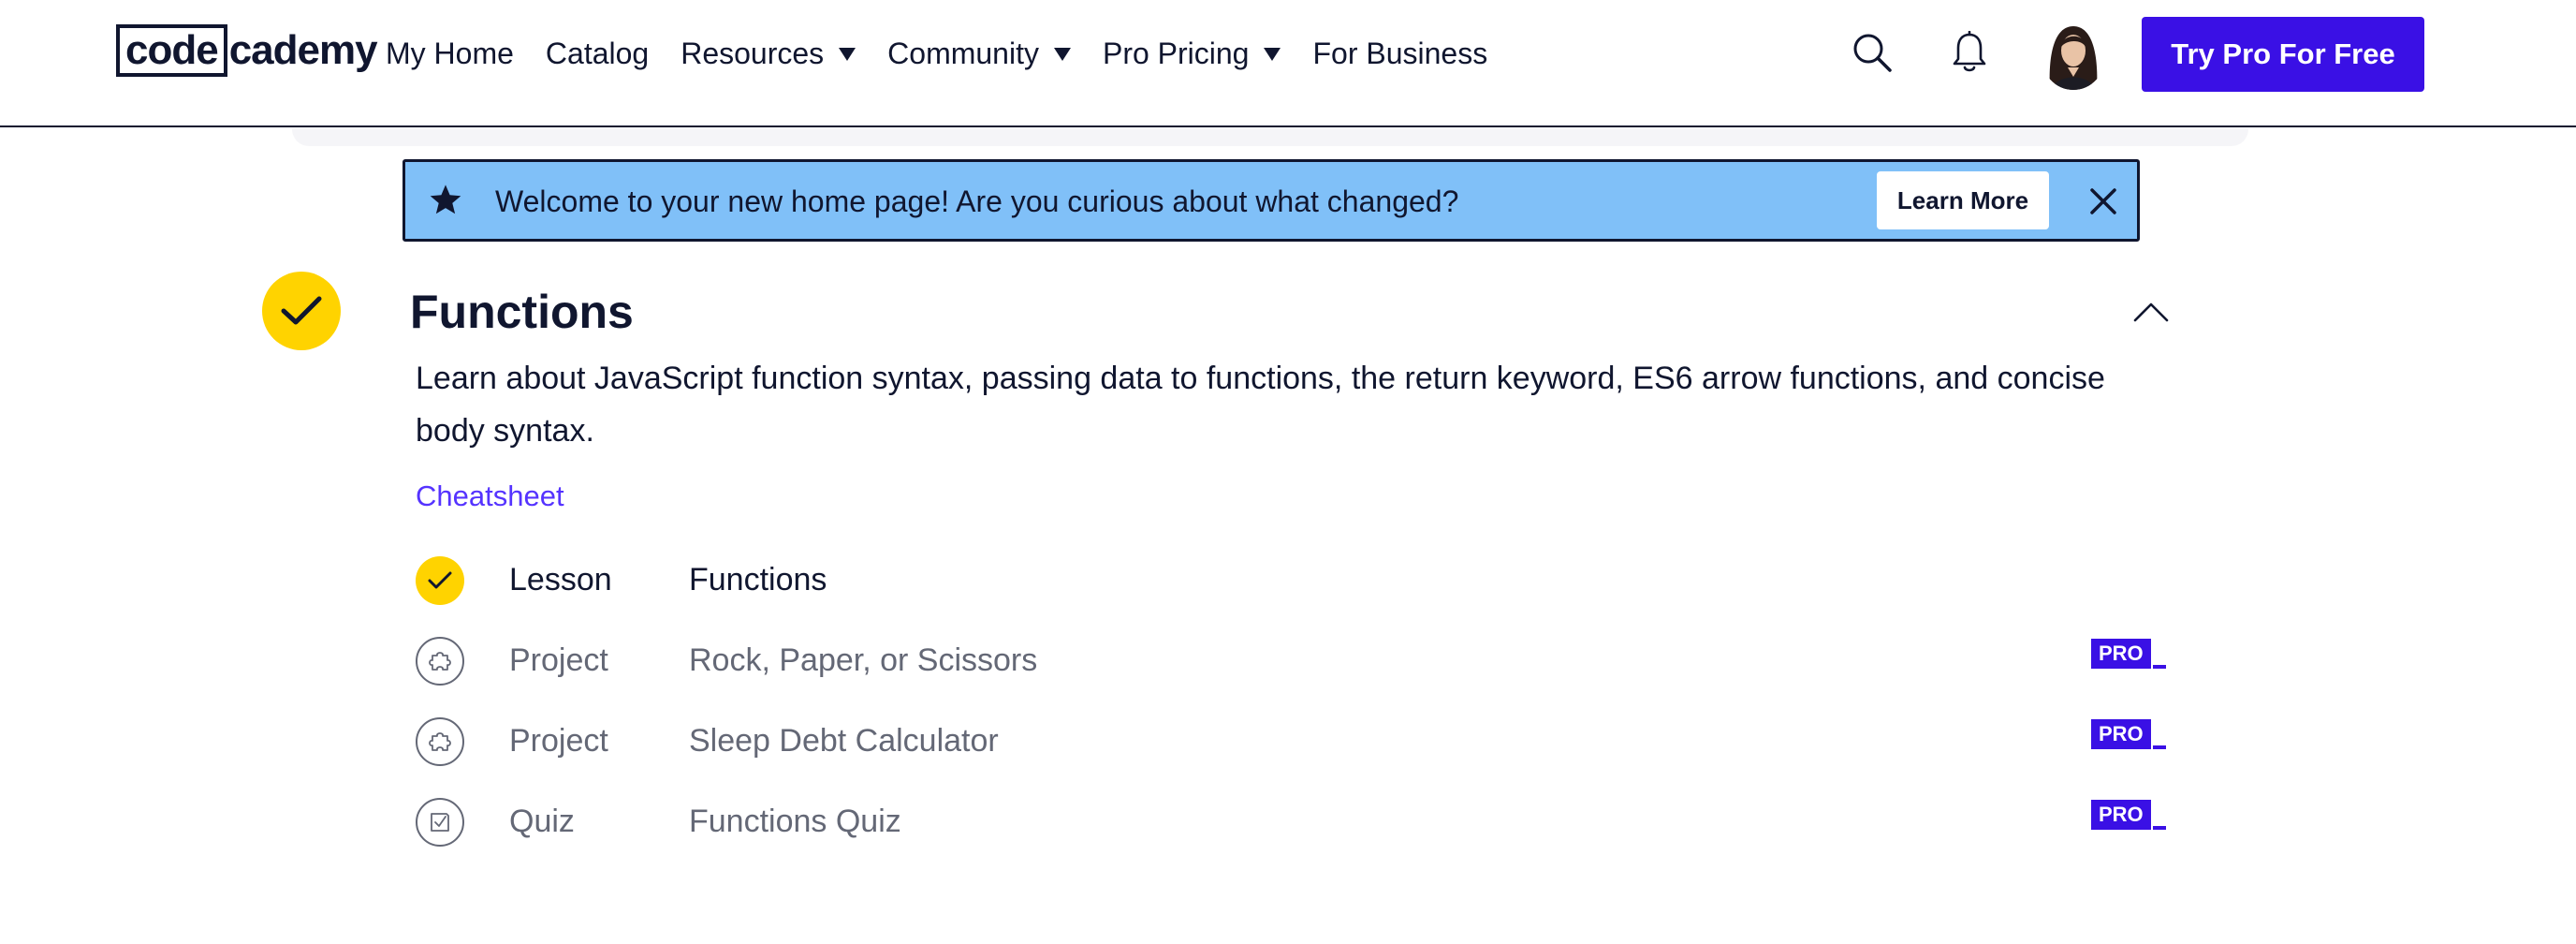 This screenshot has width=2576, height=944. Describe the element at coordinates (560, 579) in the screenshot. I see `item-type-label: Lesson` at that location.